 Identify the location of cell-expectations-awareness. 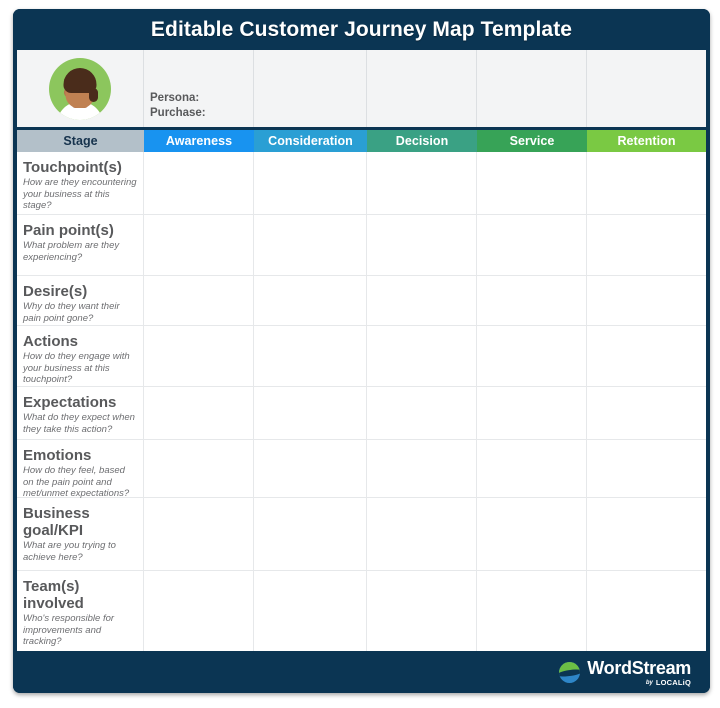
(199, 413).